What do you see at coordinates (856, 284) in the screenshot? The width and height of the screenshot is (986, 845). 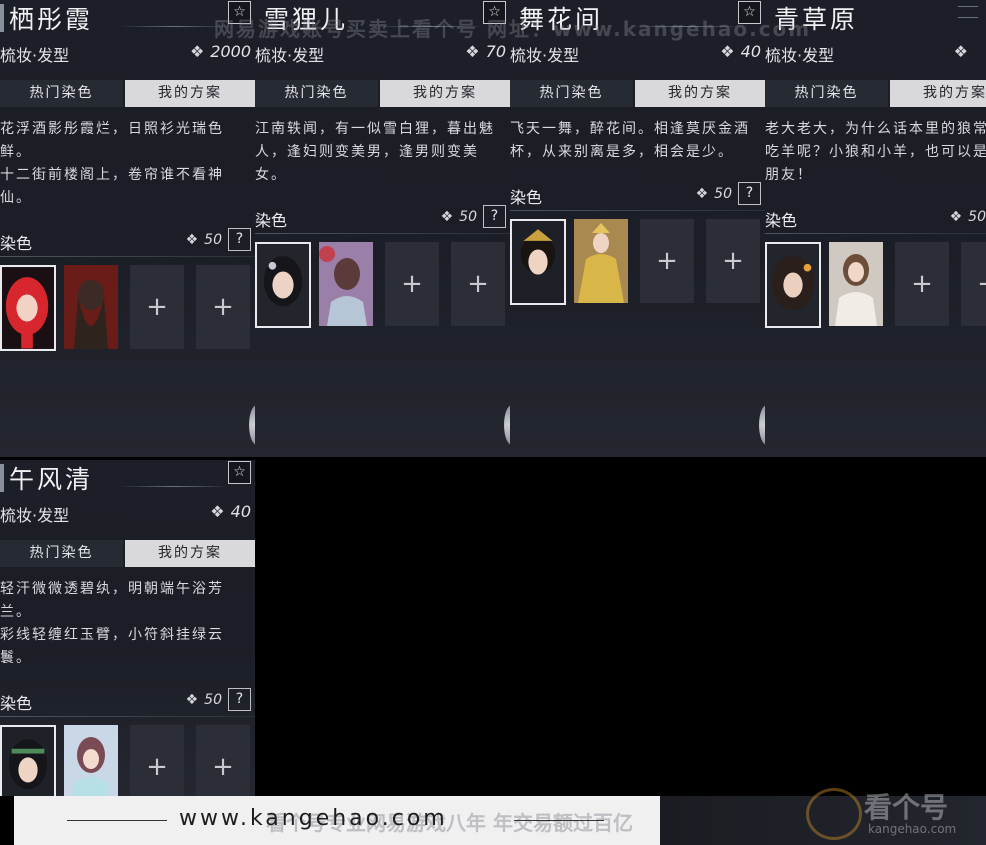 I see `dye-thumb-white-dress` at bounding box center [856, 284].